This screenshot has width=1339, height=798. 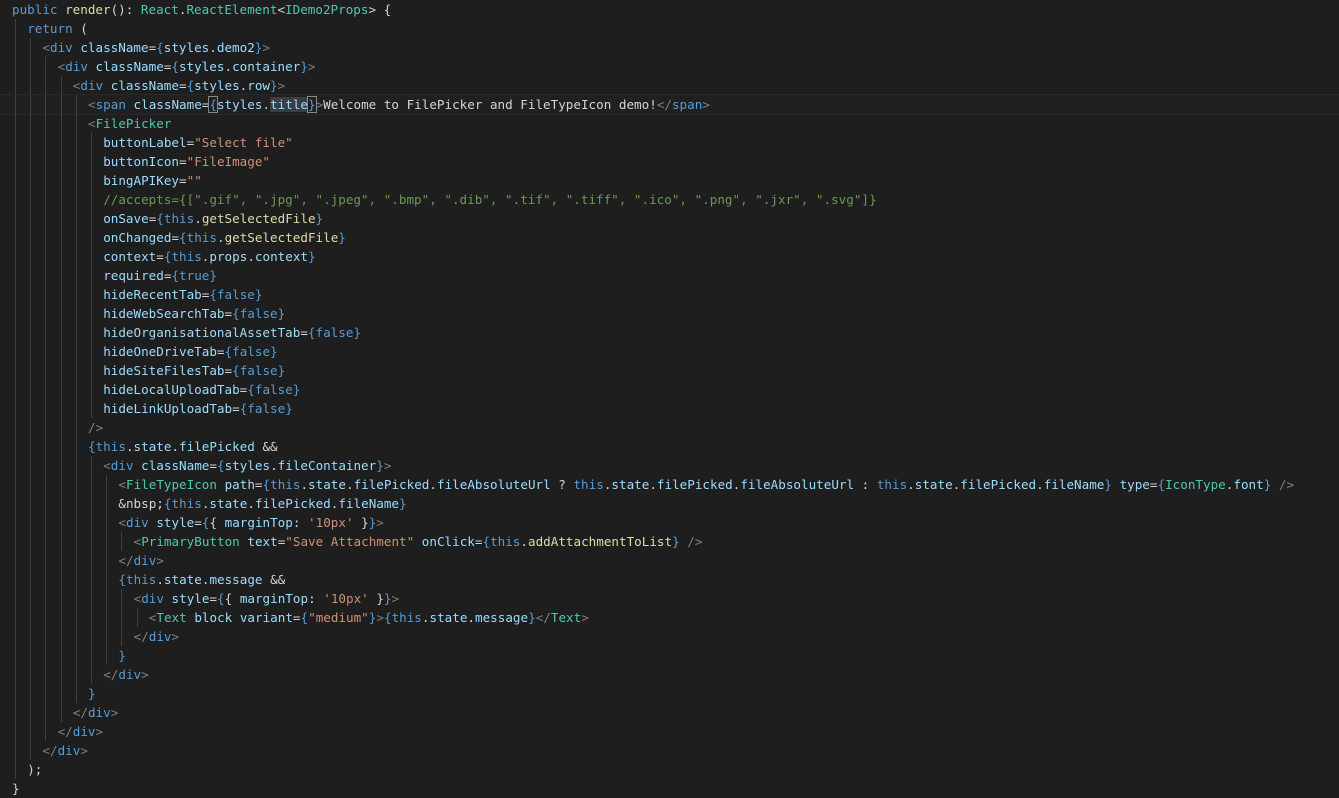 I want to click on code-line: />, so click(x=669, y=427).